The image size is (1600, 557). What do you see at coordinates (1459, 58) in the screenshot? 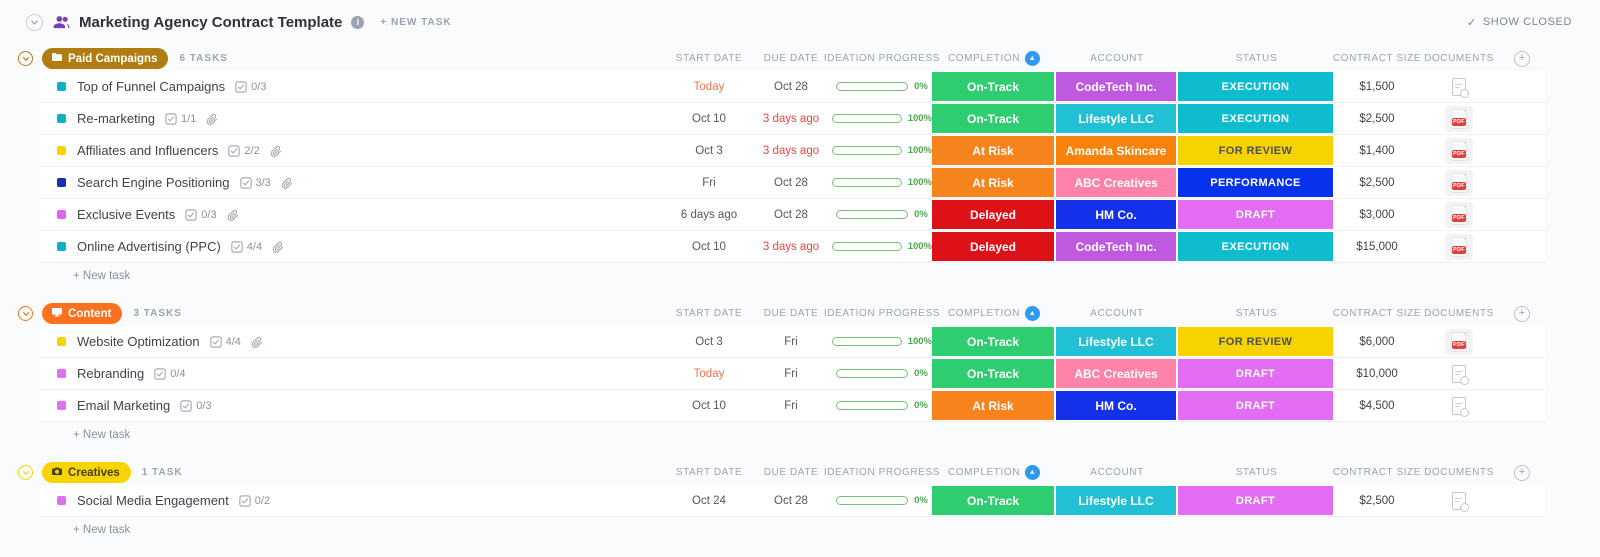
I see `column-header-documents: DOCUMENTS` at bounding box center [1459, 58].